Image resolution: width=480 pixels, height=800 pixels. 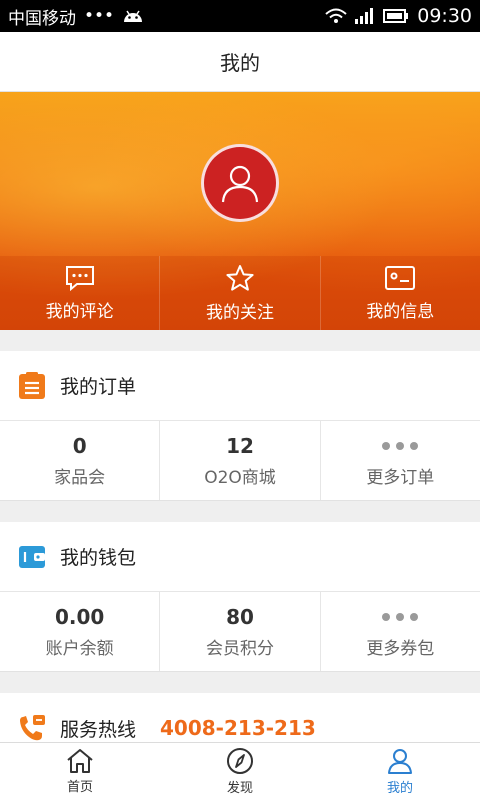 I want to click on hotline-number: 4008-213-213, so click(x=238, y=728).